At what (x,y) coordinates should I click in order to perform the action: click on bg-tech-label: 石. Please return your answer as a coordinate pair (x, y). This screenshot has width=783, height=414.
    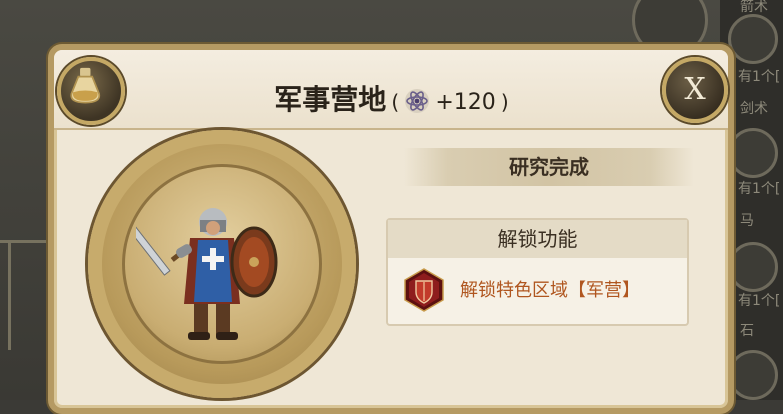
    Looking at the image, I should click on (747, 331).